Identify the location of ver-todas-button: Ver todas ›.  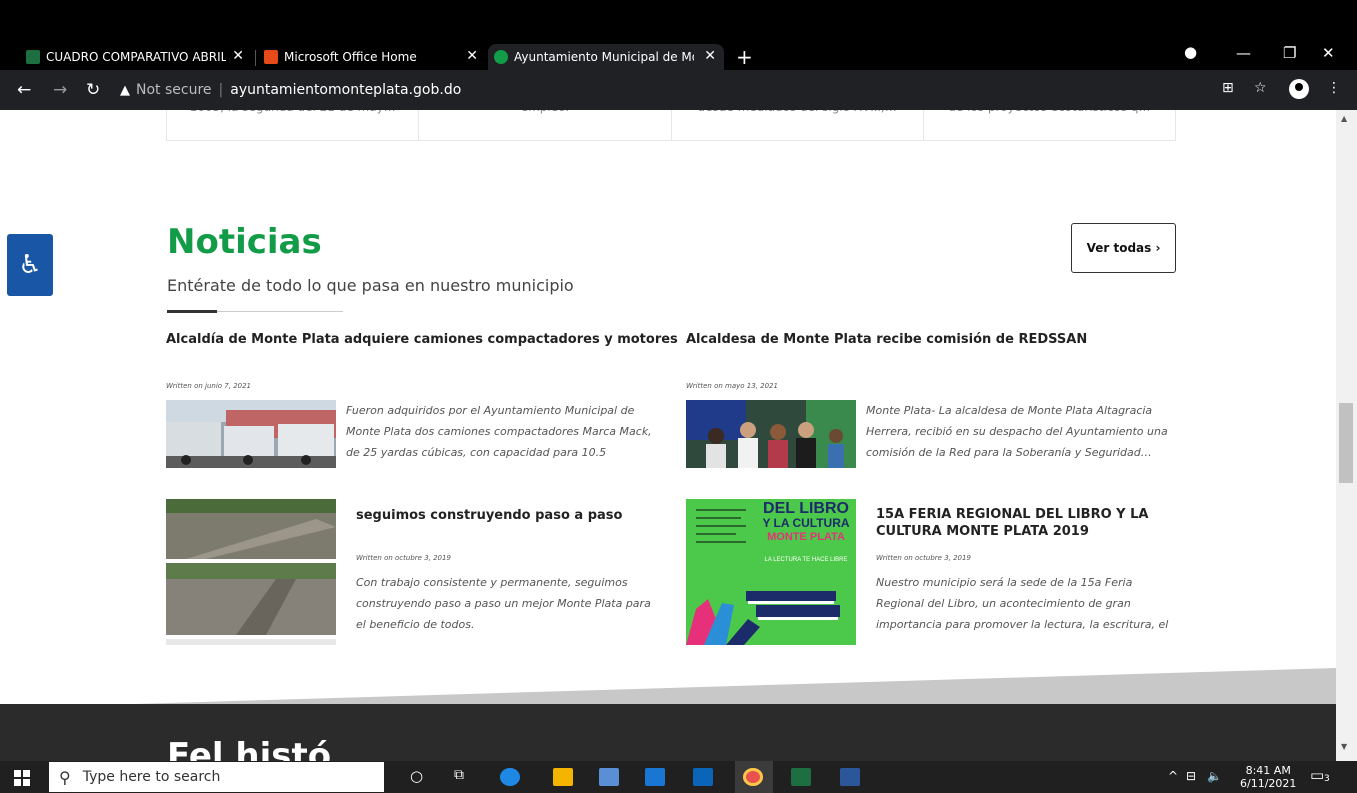
(1123, 248).